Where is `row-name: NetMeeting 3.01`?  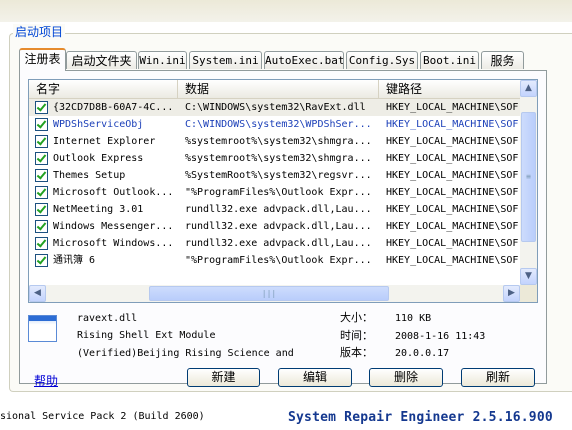 row-name: NetMeeting 3.01 is located at coordinates (98, 209).